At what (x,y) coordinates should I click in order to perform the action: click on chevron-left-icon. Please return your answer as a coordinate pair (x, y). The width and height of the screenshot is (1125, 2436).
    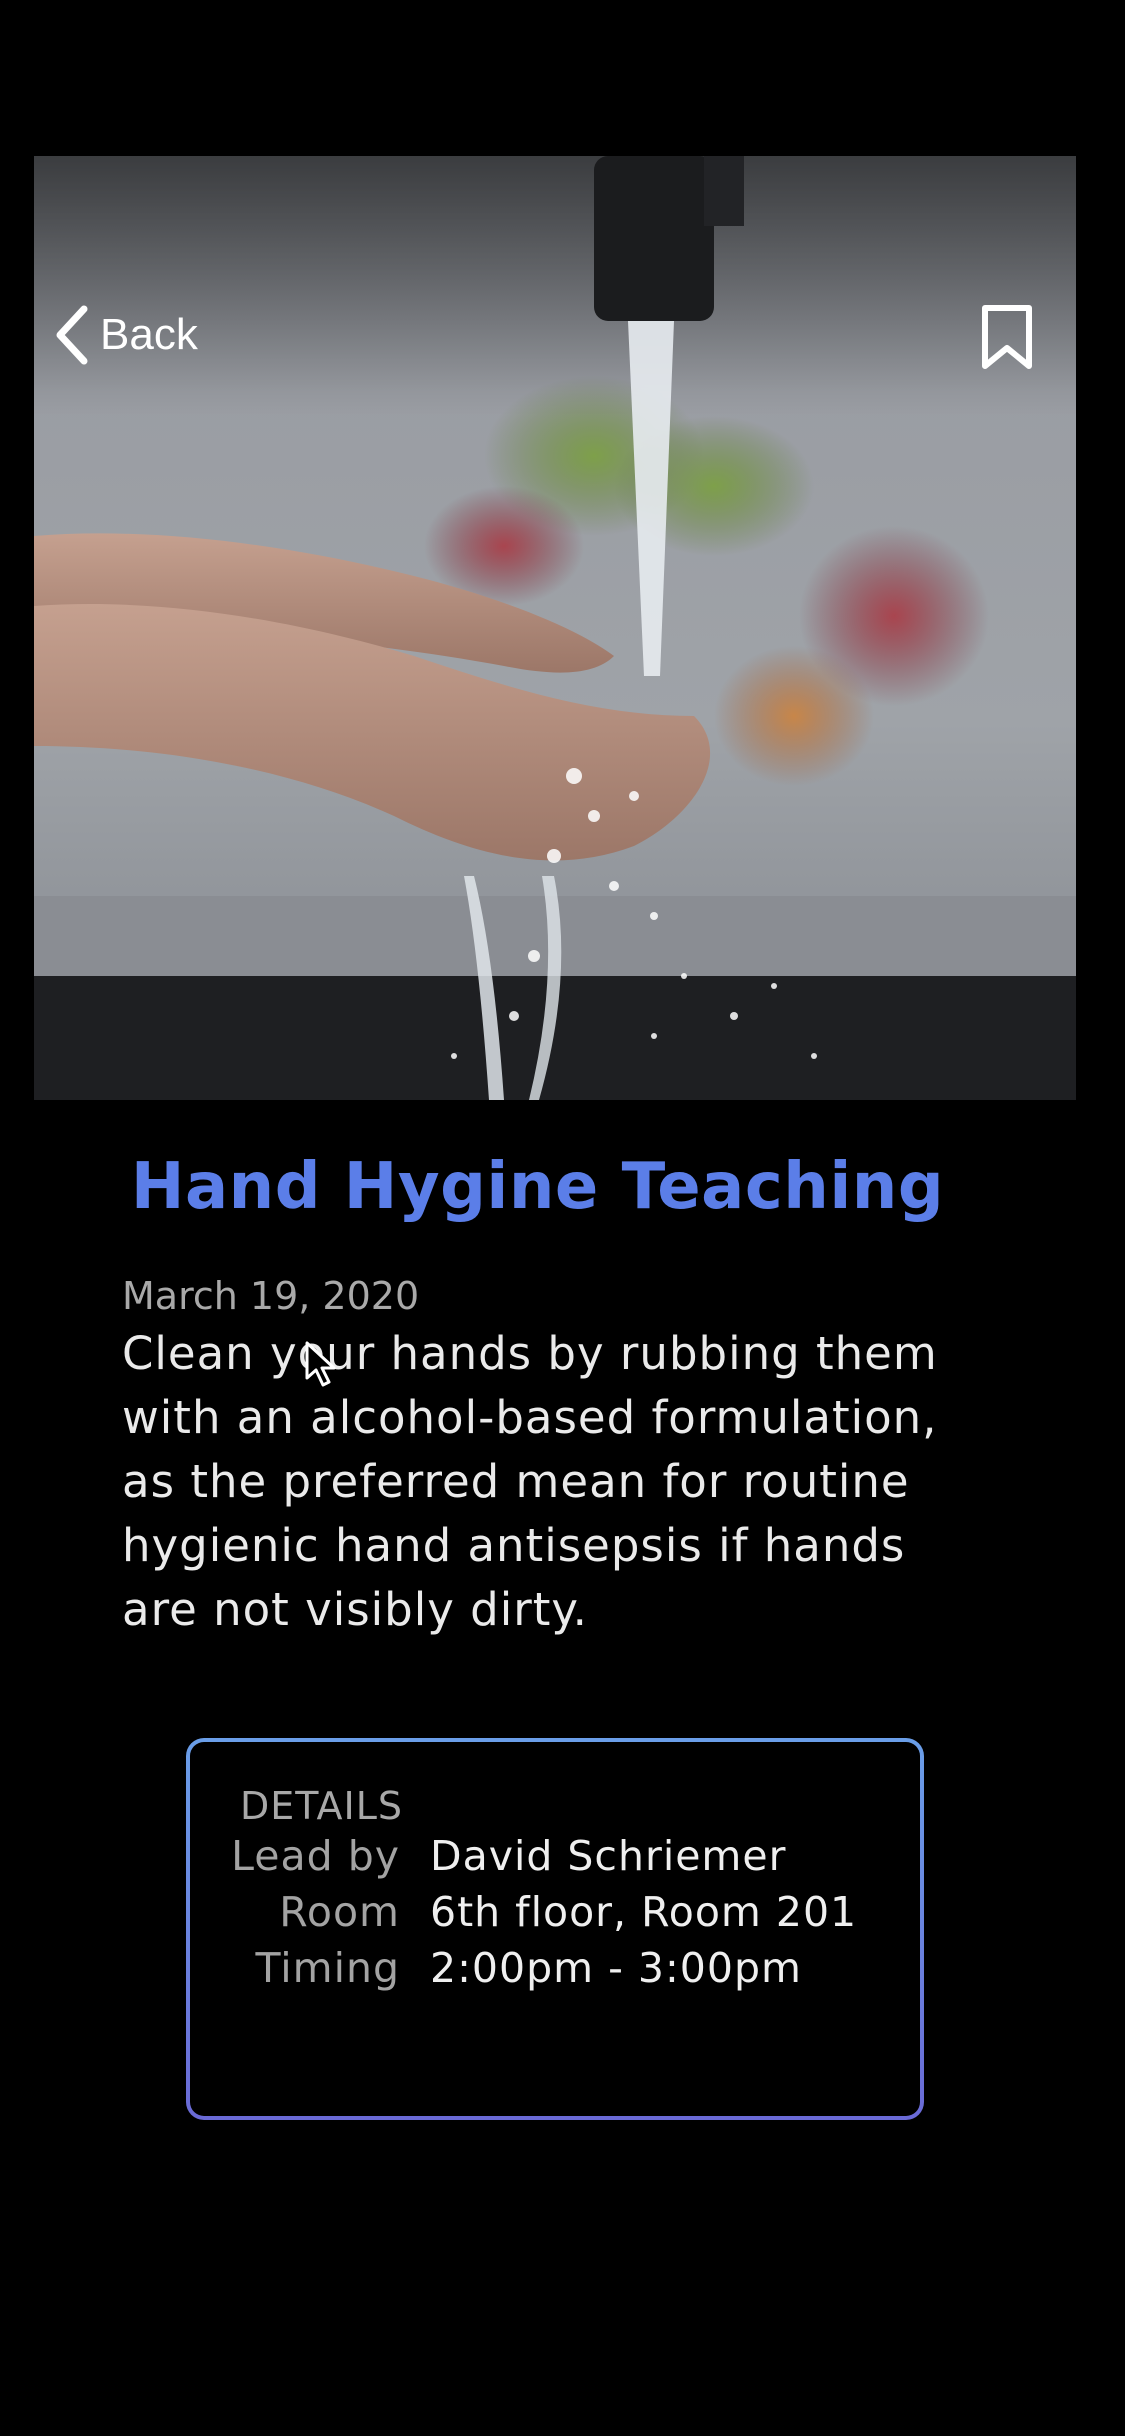
    Looking at the image, I should click on (72, 335).